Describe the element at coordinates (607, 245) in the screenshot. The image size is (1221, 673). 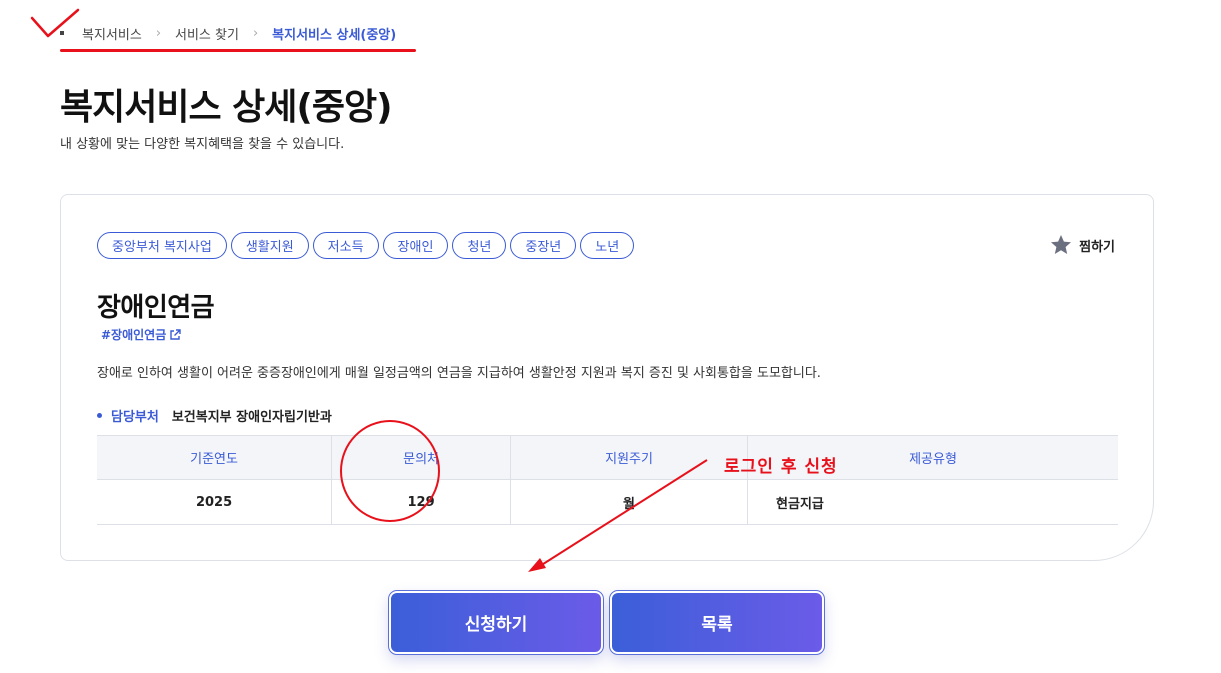
I see `tag-senior: 노년` at that location.